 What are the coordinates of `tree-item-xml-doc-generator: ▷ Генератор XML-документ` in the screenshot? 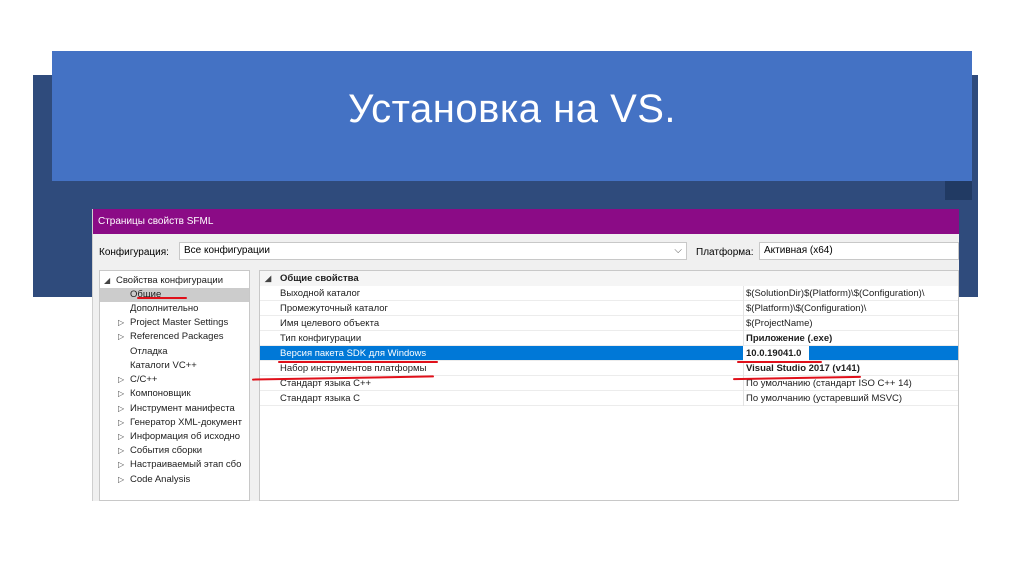 It's located at (180, 423).